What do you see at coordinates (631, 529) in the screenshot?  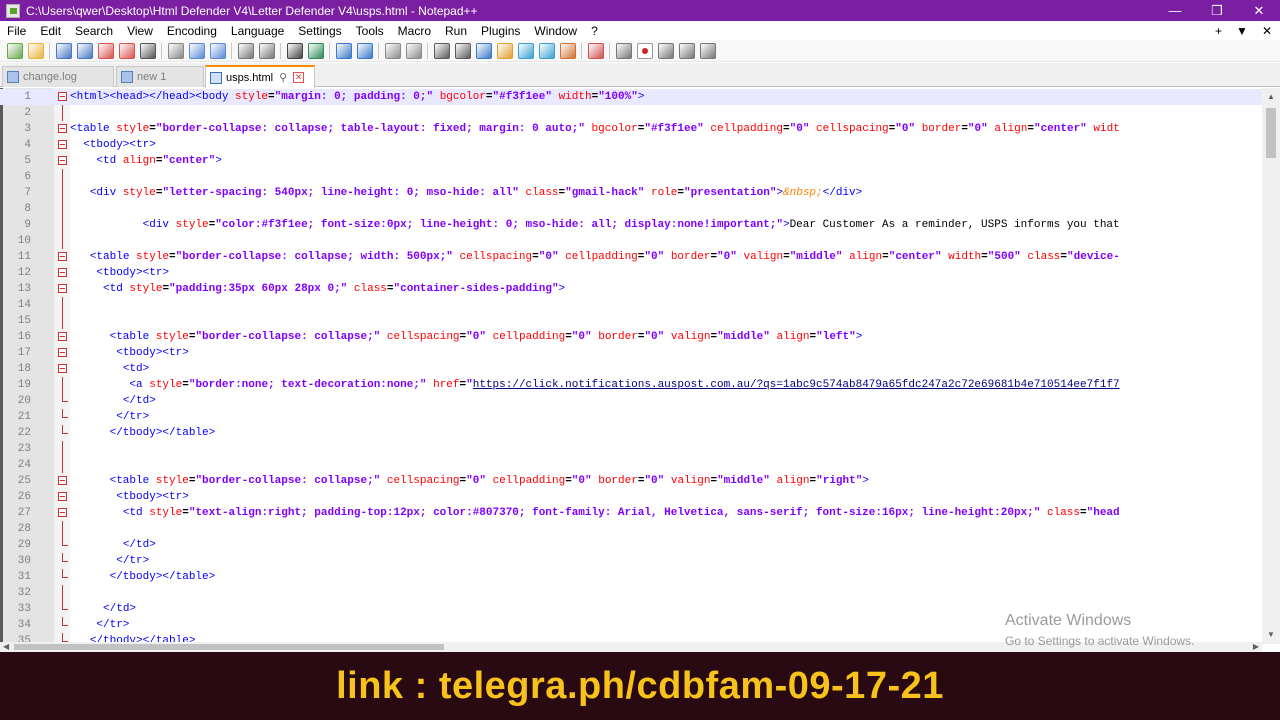 I see `code-line: 28` at bounding box center [631, 529].